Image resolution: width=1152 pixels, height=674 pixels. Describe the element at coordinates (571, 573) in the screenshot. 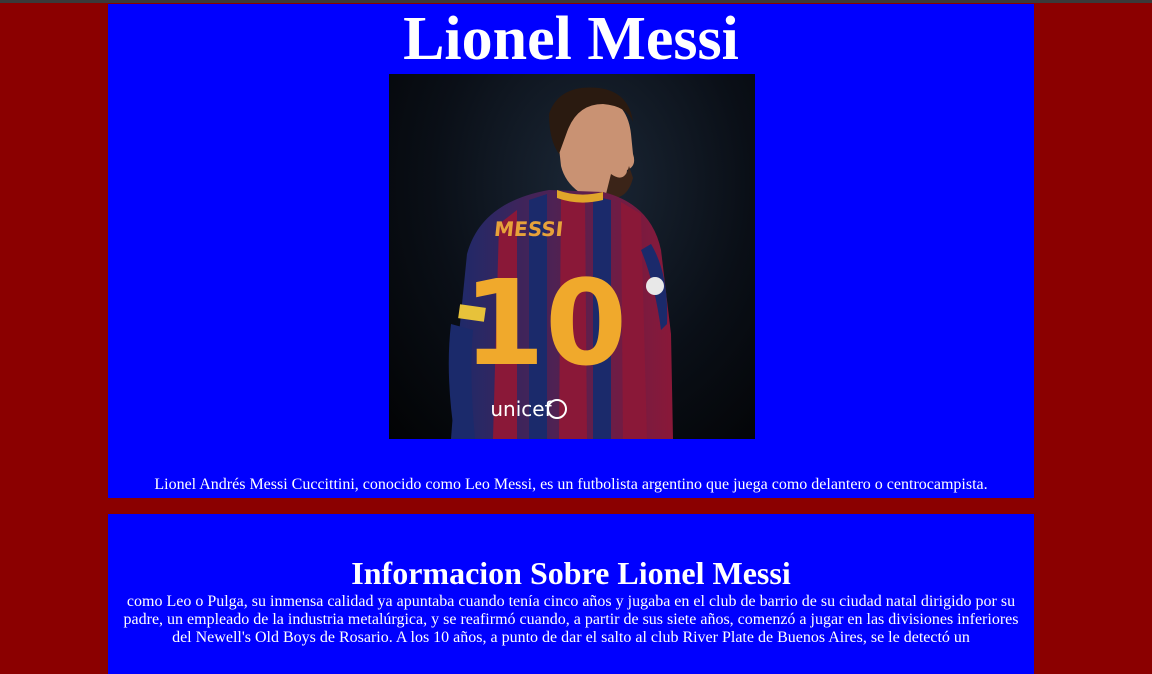

I see `info-heading: Informacion Sobre Lionel Messi` at that location.